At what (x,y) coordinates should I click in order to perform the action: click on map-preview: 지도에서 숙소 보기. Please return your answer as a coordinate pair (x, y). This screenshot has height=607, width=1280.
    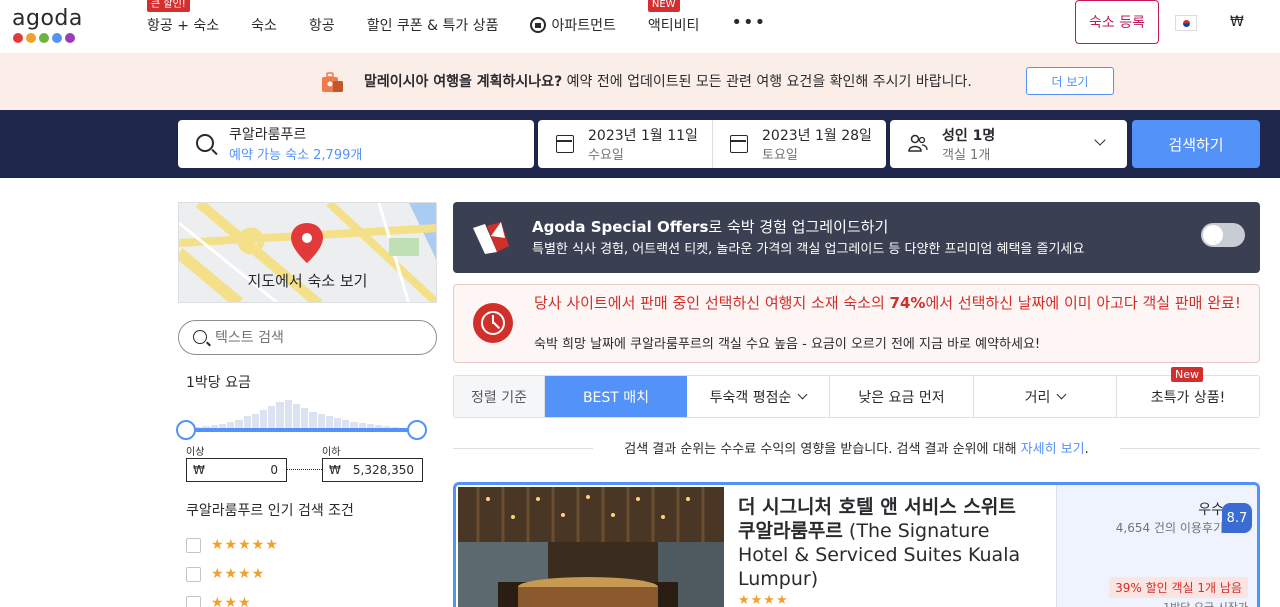
    Looking at the image, I should click on (307, 252).